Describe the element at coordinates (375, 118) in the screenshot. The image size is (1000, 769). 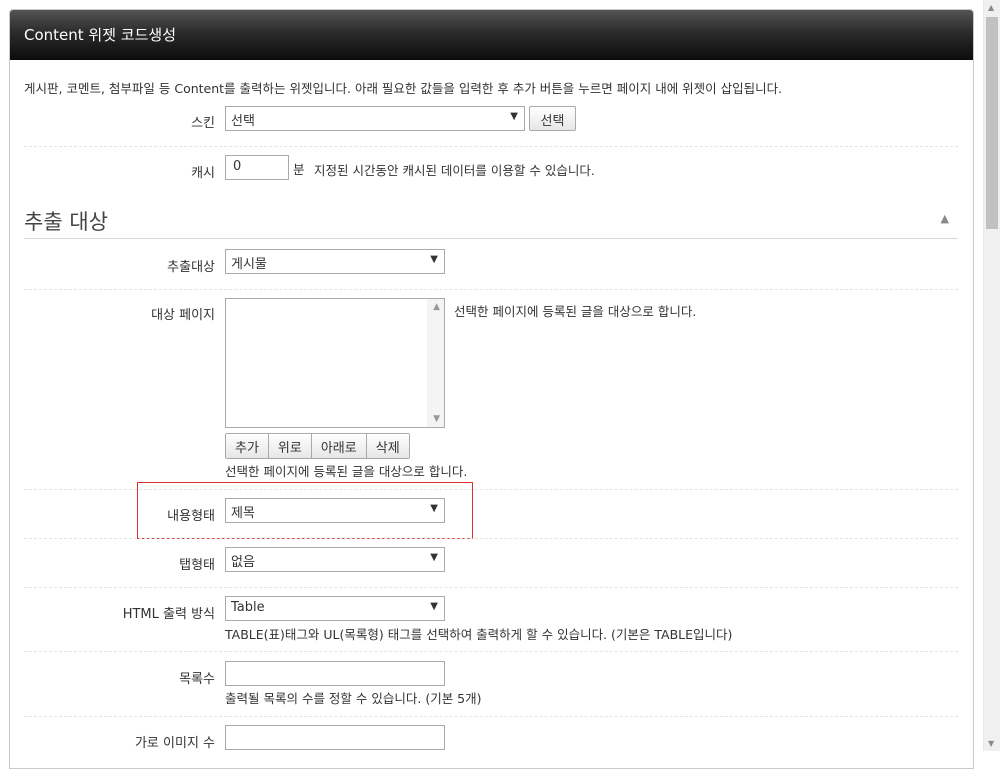
I see `skin-select: 선택 ▼` at that location.